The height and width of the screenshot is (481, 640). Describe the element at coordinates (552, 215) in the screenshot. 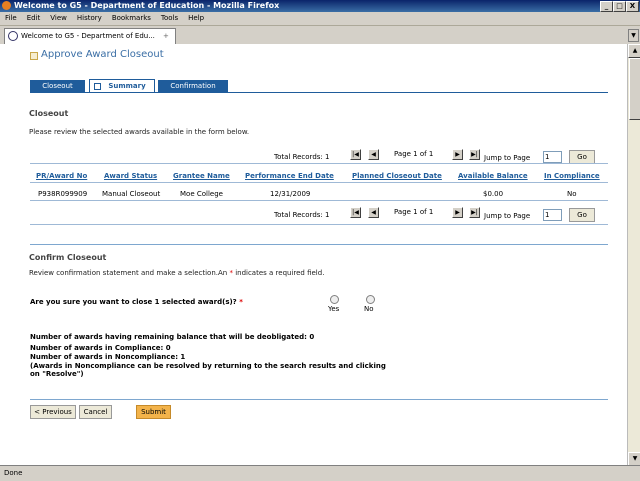

I see `jump-page-input-bottom: 1` at that location.